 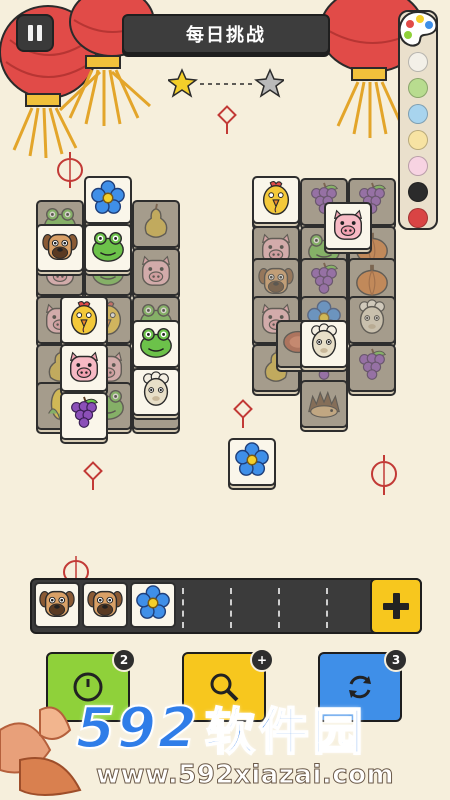 I want to click on shuffle-count-badge: 3, so click(x=396, y=660).